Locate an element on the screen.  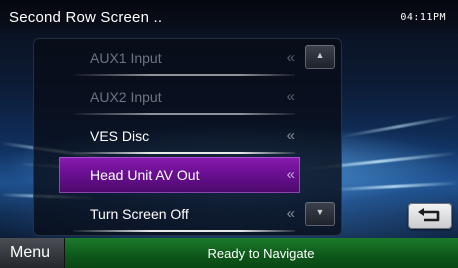
clock: 04:11PM is located at coordinates (423, 17).